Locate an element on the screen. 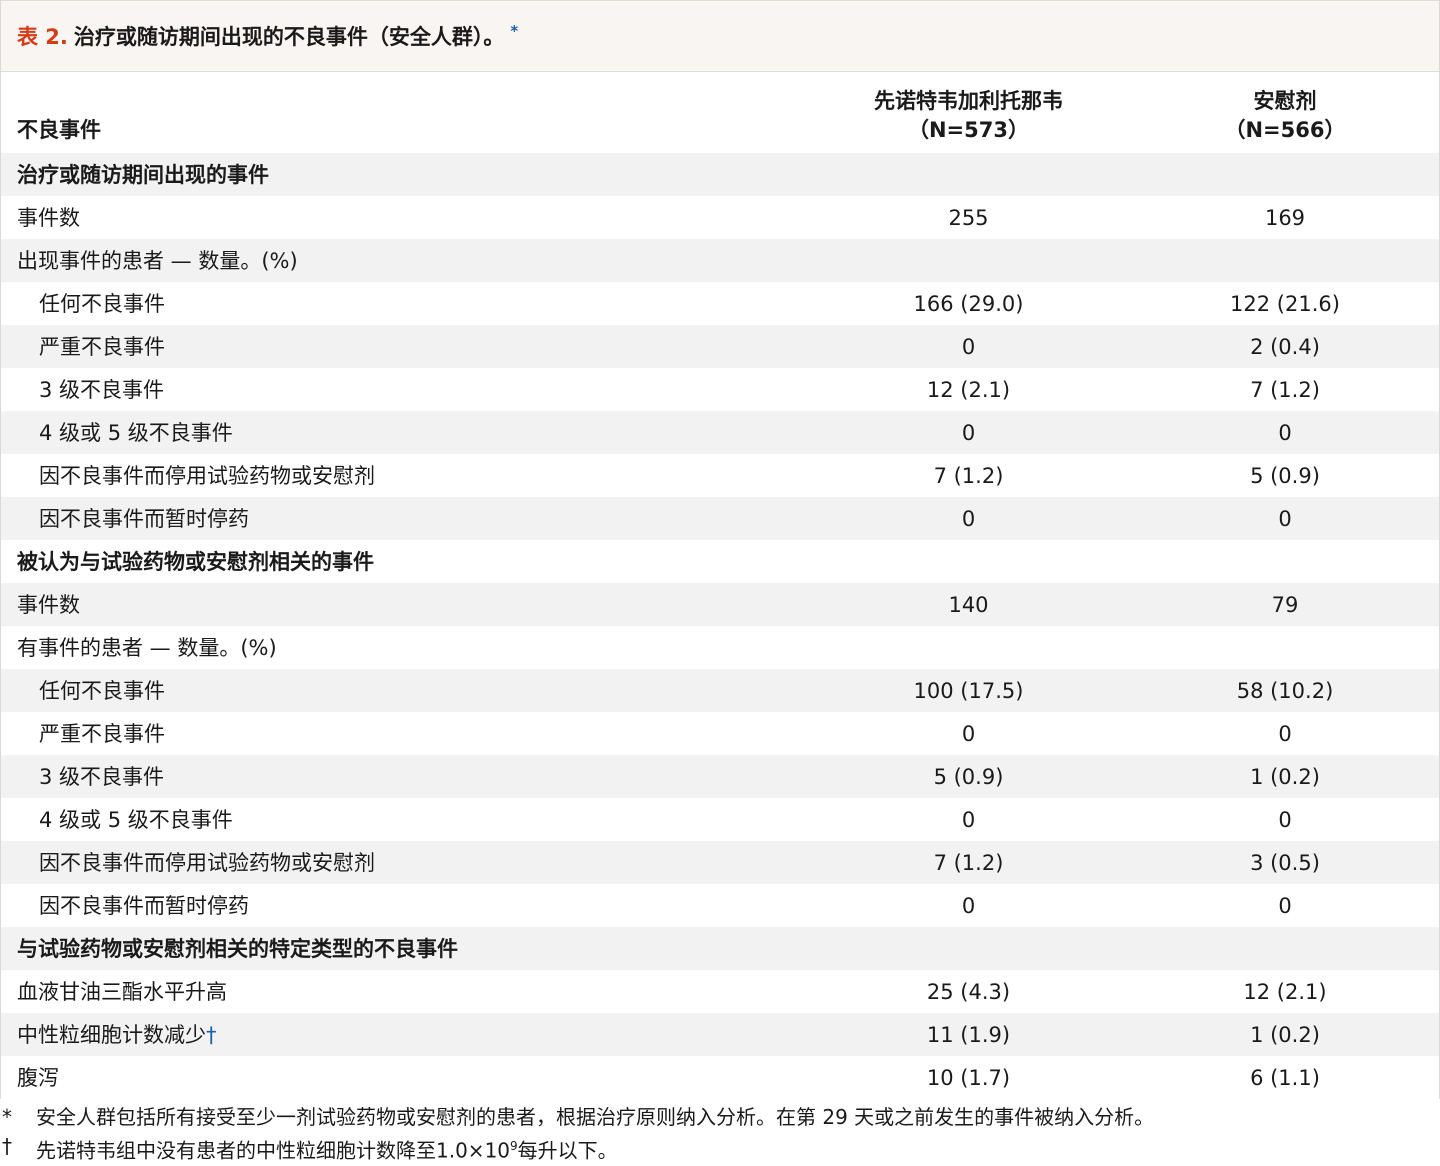 The width and height of the screenshot is (1440, 1166). section-row: 治疗或随访期间出现的事件 is located at coordinates (720, 174).